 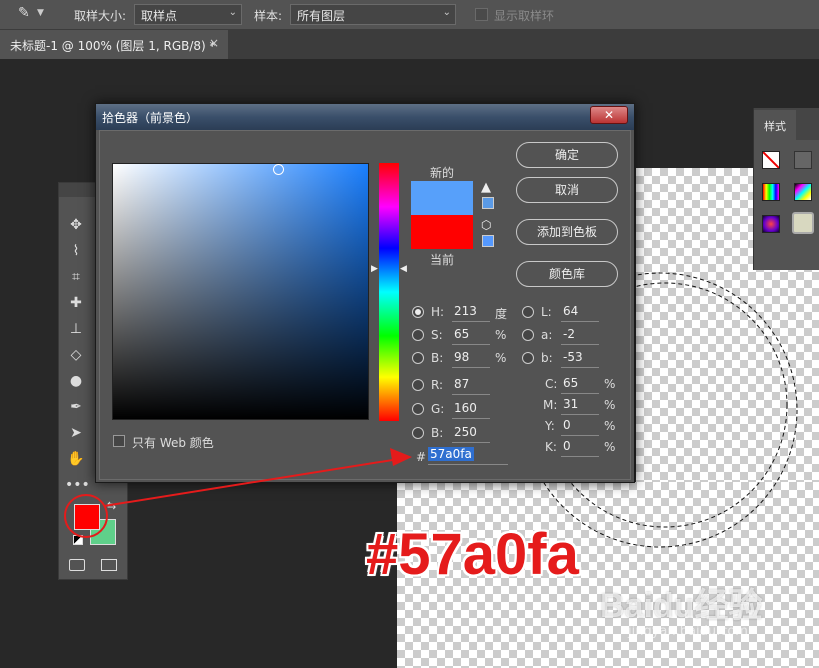 I want to click on annotation-hex-text: #57a0fa, so click(x=472, y=554).